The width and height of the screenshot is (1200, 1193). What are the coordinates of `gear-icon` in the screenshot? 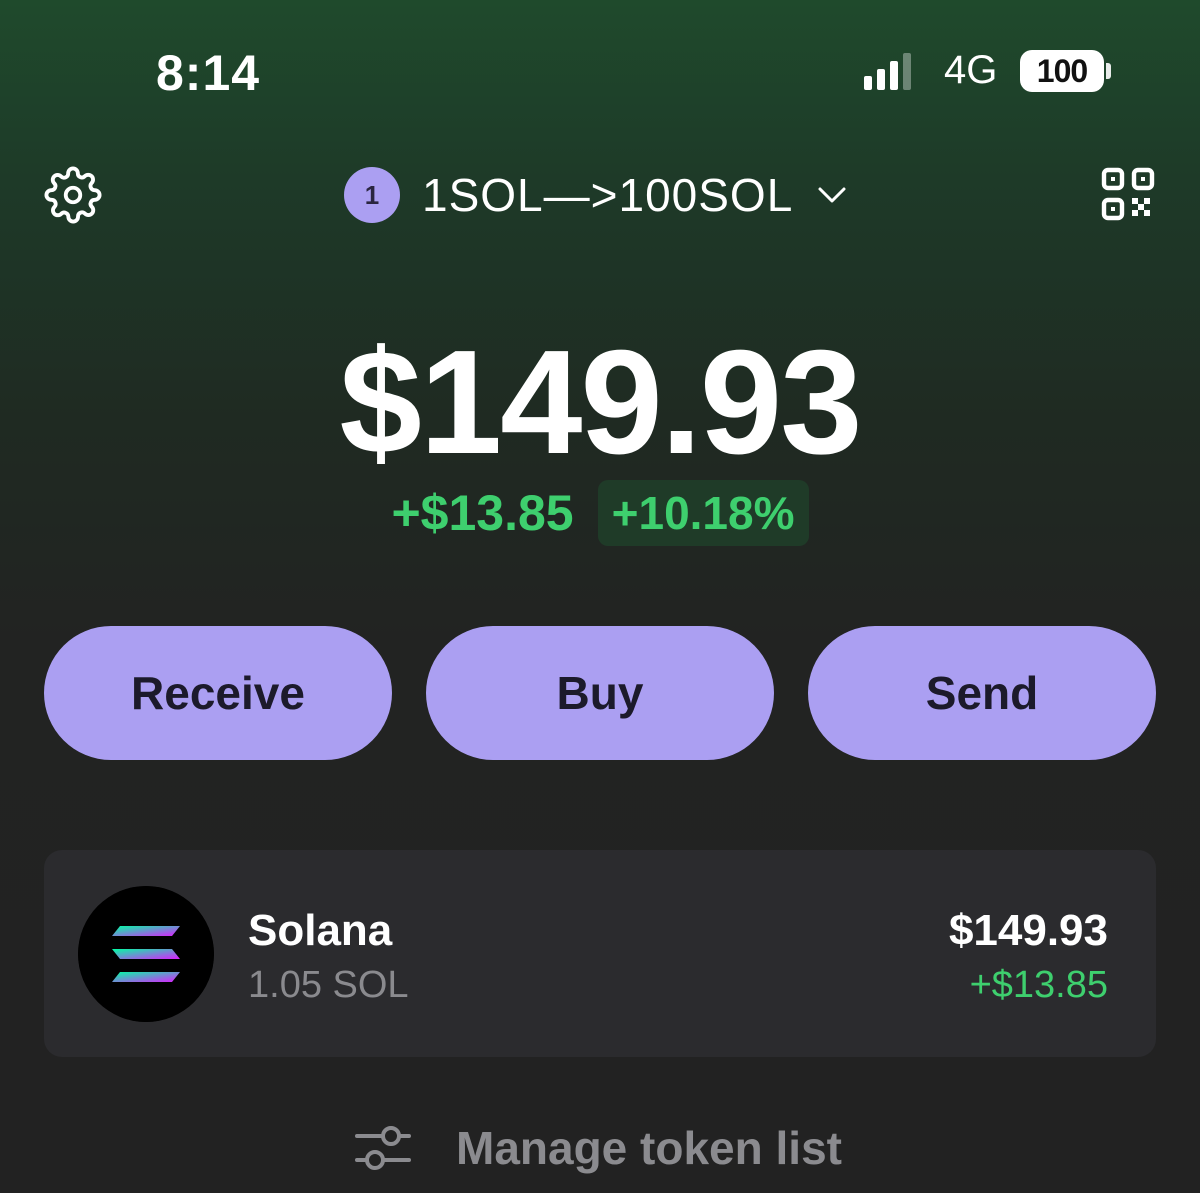 It's located at (73, 195).